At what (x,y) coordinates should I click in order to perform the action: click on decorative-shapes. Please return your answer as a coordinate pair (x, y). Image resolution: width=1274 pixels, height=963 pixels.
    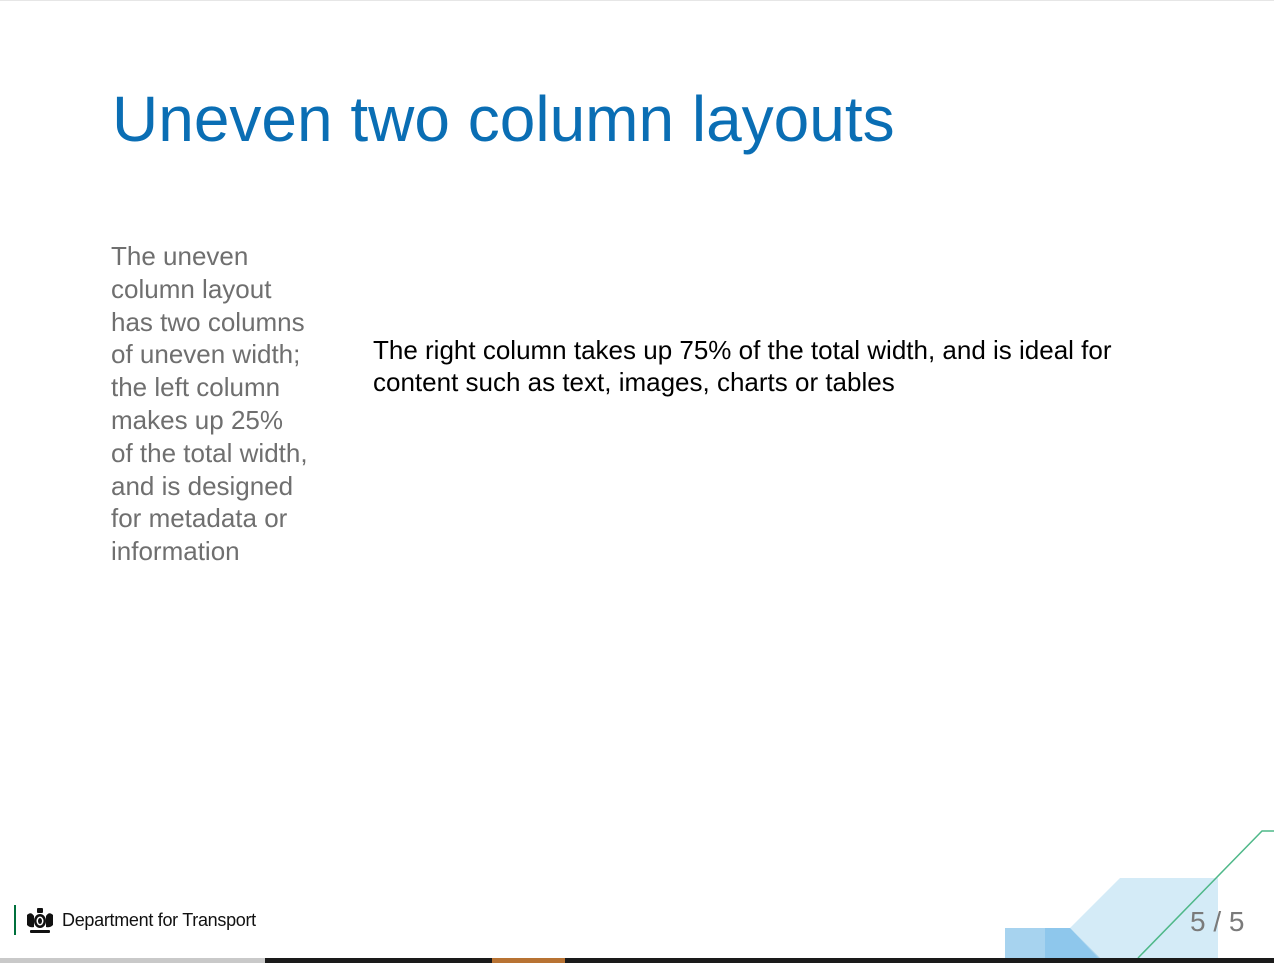
    Looking at the image, I should click on (1139, 894).